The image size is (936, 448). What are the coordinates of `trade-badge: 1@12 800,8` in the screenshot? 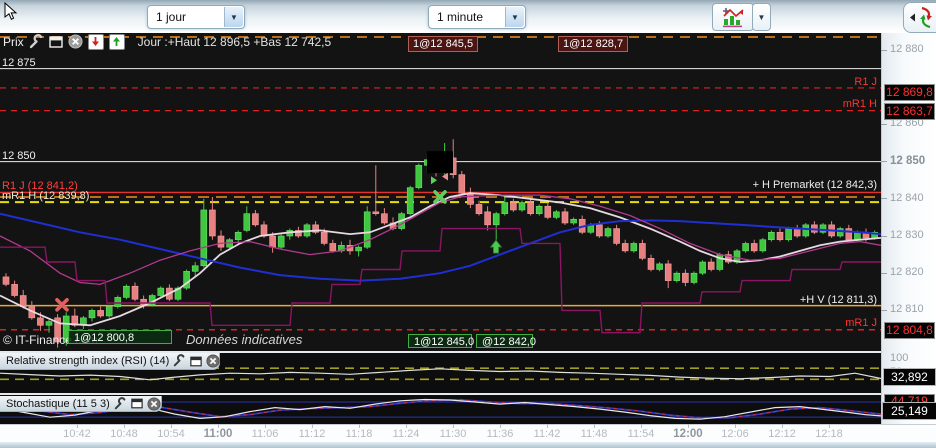 It's located at (120, 337).